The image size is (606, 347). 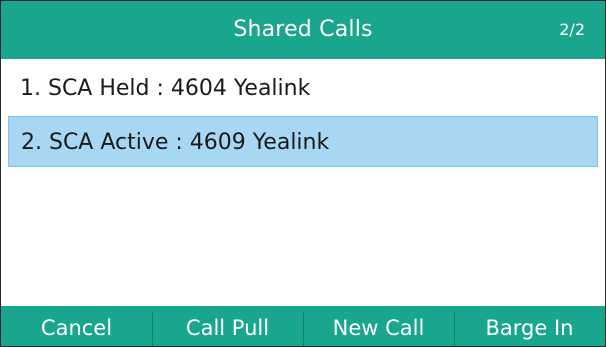 I want to click on new-call-button: New Call, so click(x=378, y=326).